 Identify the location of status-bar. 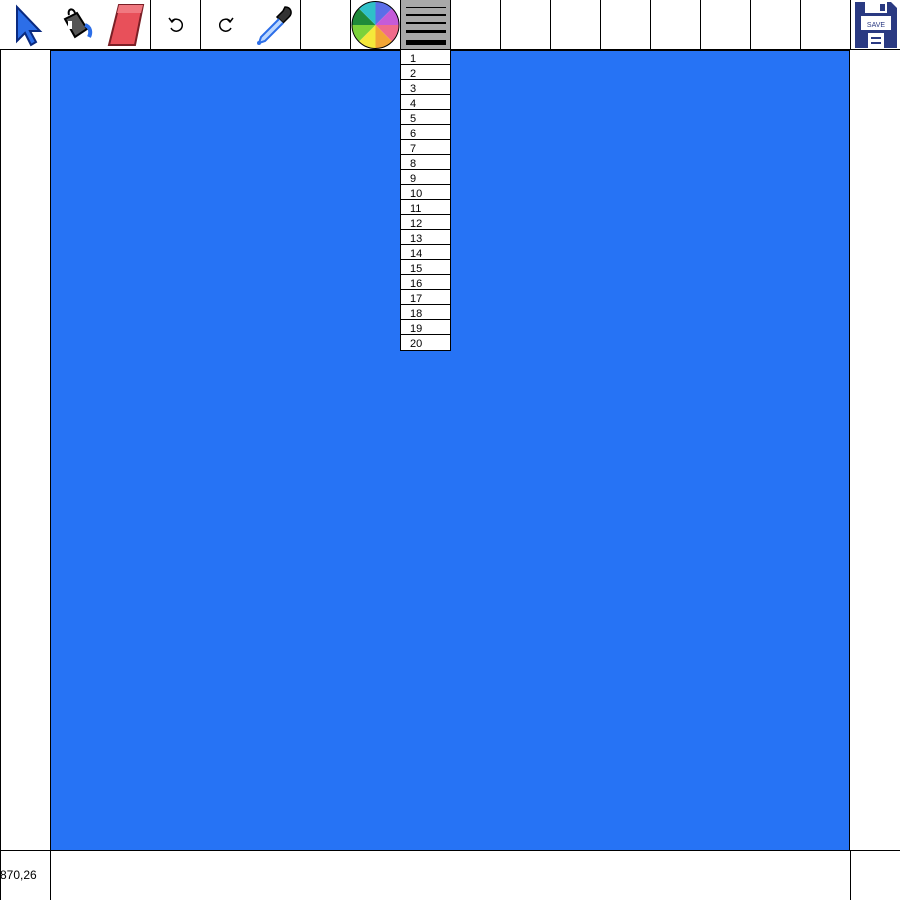
(450, 875).